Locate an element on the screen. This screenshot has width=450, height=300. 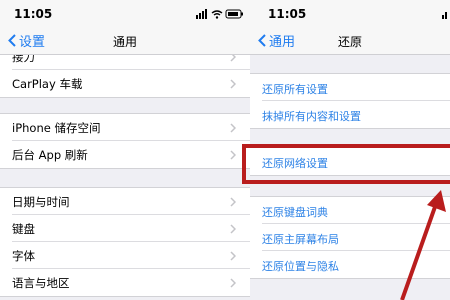
annotation-arrow is located at coordinates (423, 245).